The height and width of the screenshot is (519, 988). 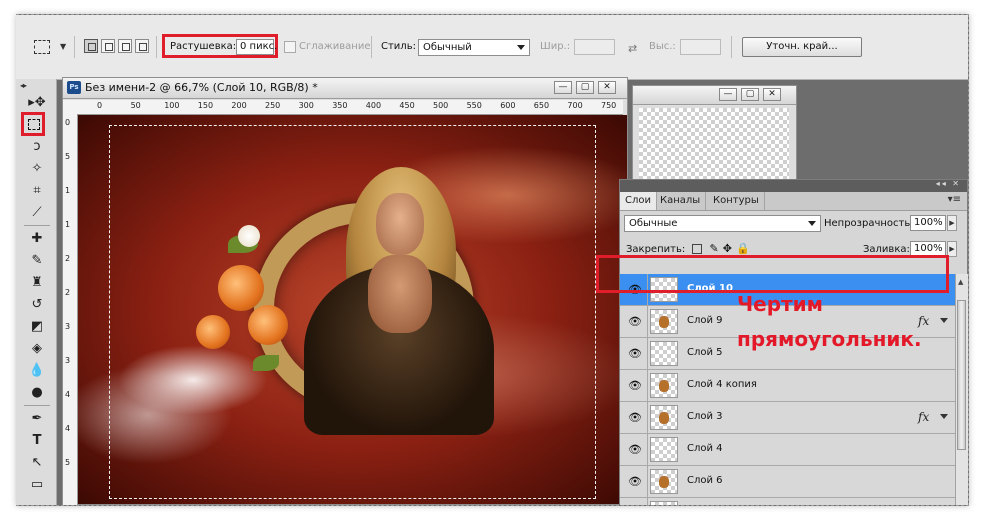 I want to click on crop-tool-icon: ⌗, so click(x=37, y=191).